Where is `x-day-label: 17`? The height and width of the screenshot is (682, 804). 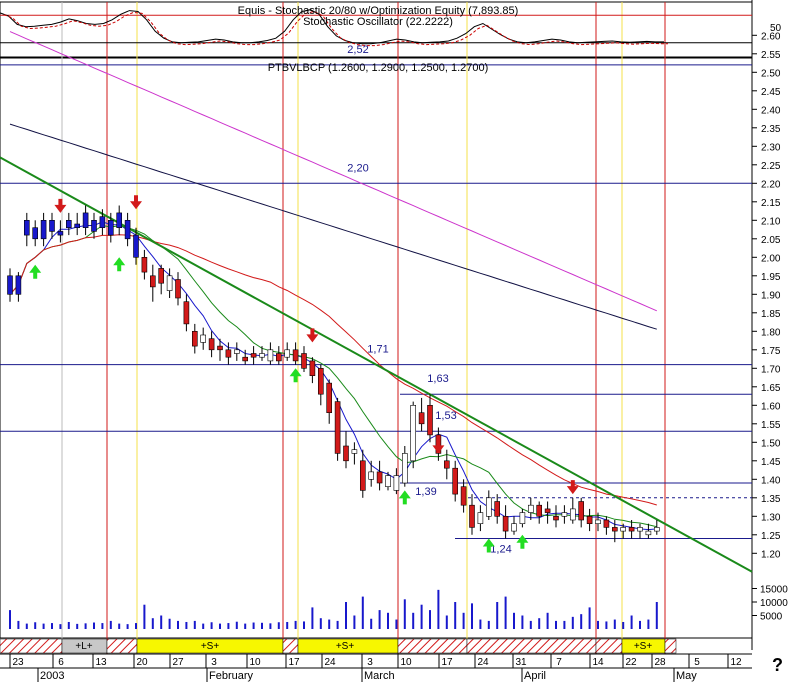 x-day-label: 17 is located at coordinates (447, 662).